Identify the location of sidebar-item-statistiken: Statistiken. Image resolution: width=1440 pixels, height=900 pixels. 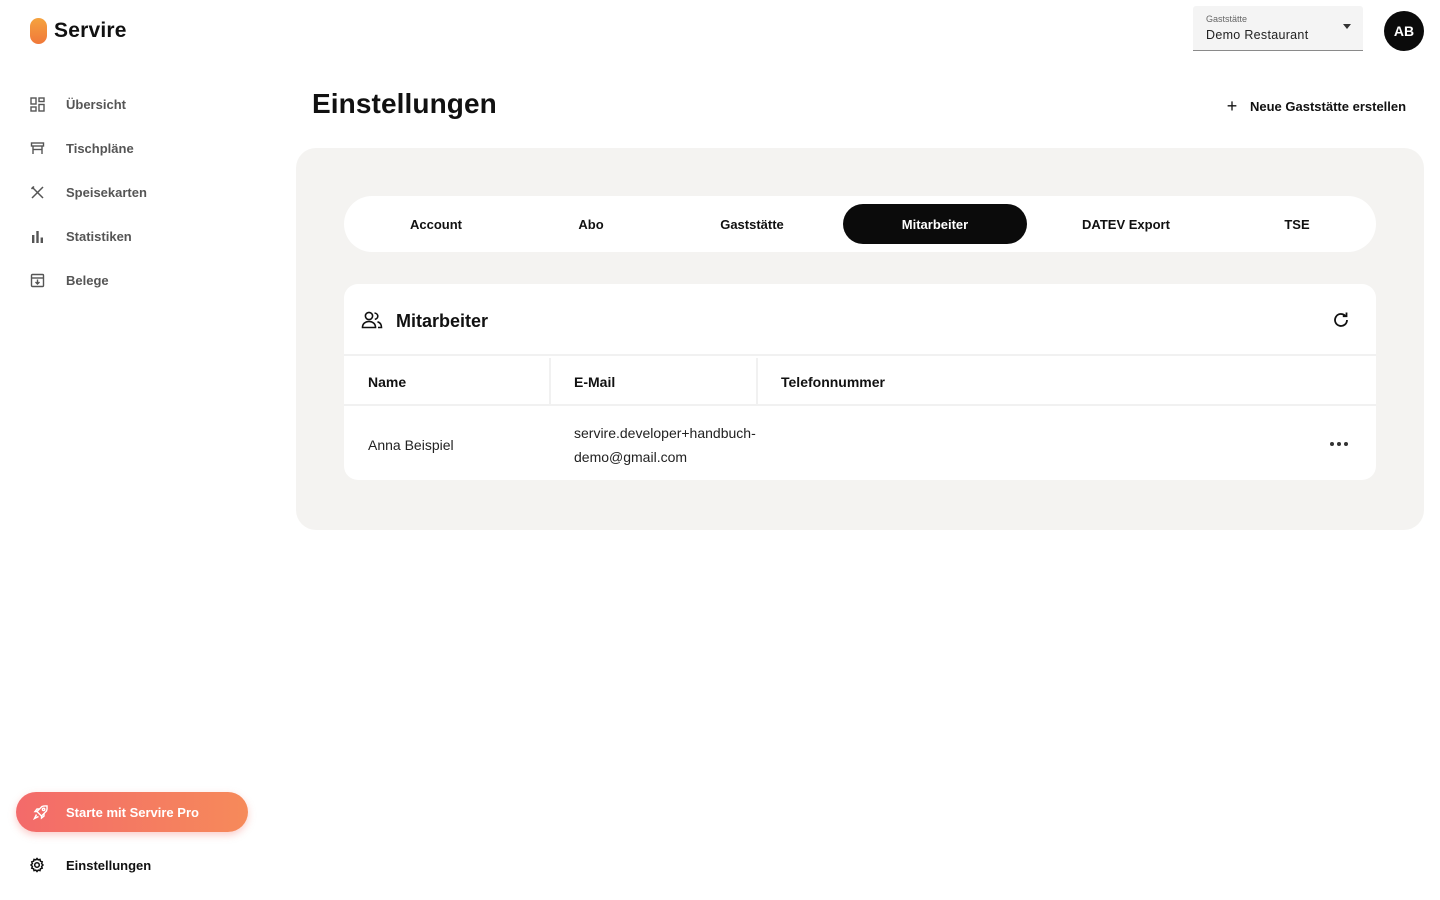
(130, 236).